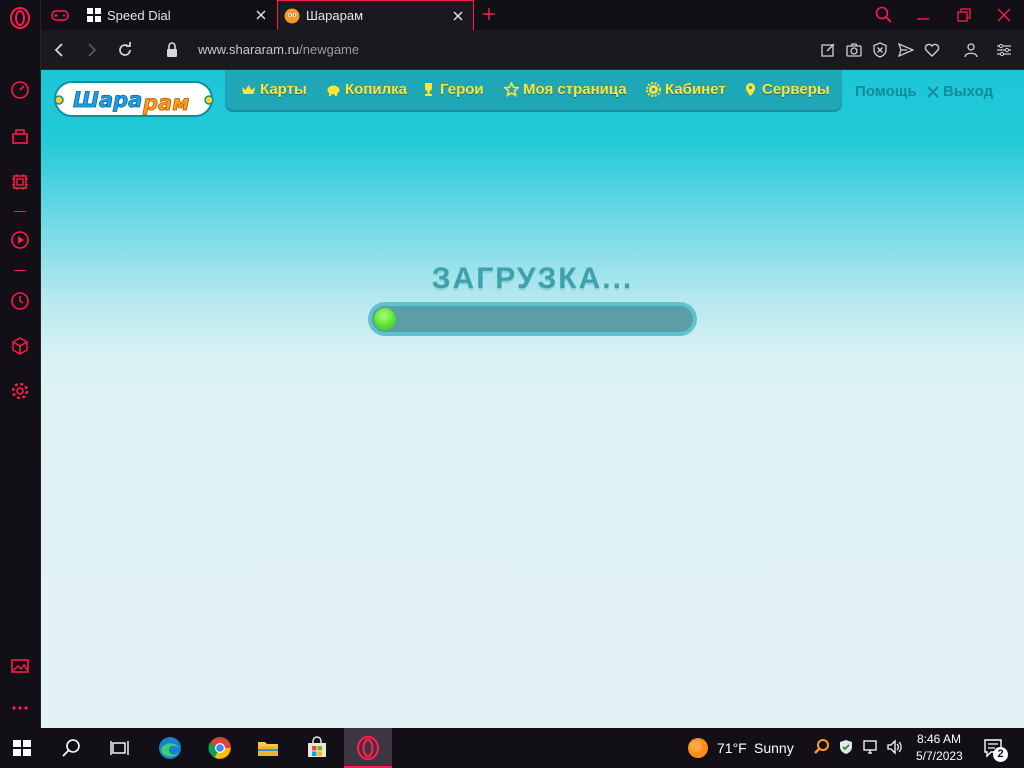 The image size is (1024, 768). Describe the element at coordinates (880, 50) in the screenshot. I see `adblock-shield-icon` at that location.